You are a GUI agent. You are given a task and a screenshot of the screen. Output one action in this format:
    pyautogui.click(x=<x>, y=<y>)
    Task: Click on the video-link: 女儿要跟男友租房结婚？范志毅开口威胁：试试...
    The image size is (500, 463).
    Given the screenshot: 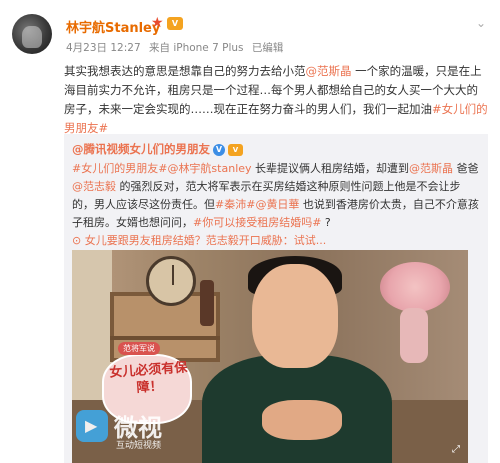 What is the action you would take?
    pyautogui.click(x=206, y=240)
    